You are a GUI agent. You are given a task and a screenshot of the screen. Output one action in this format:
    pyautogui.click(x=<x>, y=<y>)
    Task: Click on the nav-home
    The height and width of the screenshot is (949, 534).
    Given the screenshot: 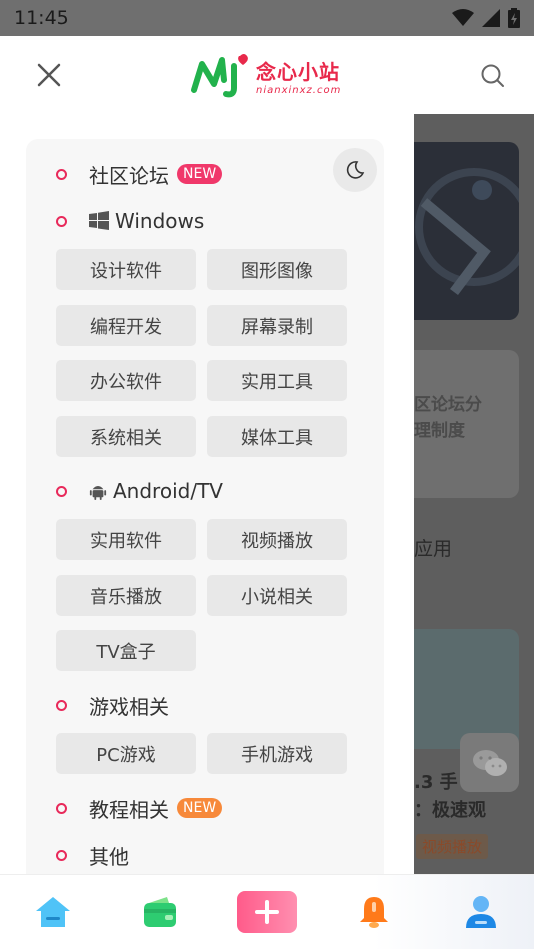 What is the action you would take?
    pyautogui.click(x=53, y=912)
    